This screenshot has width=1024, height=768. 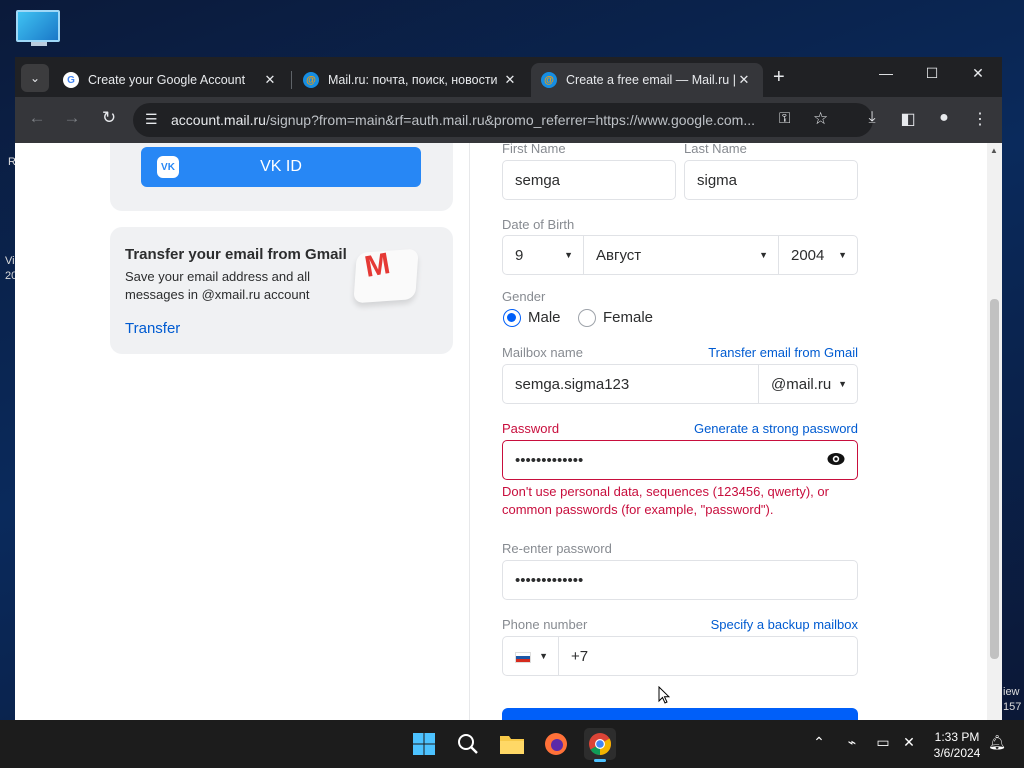 What do you see at coordinates (852, 742) in the screenshot?
I see `network-offline-icon: ⌁` at bounding box center [852, 742].